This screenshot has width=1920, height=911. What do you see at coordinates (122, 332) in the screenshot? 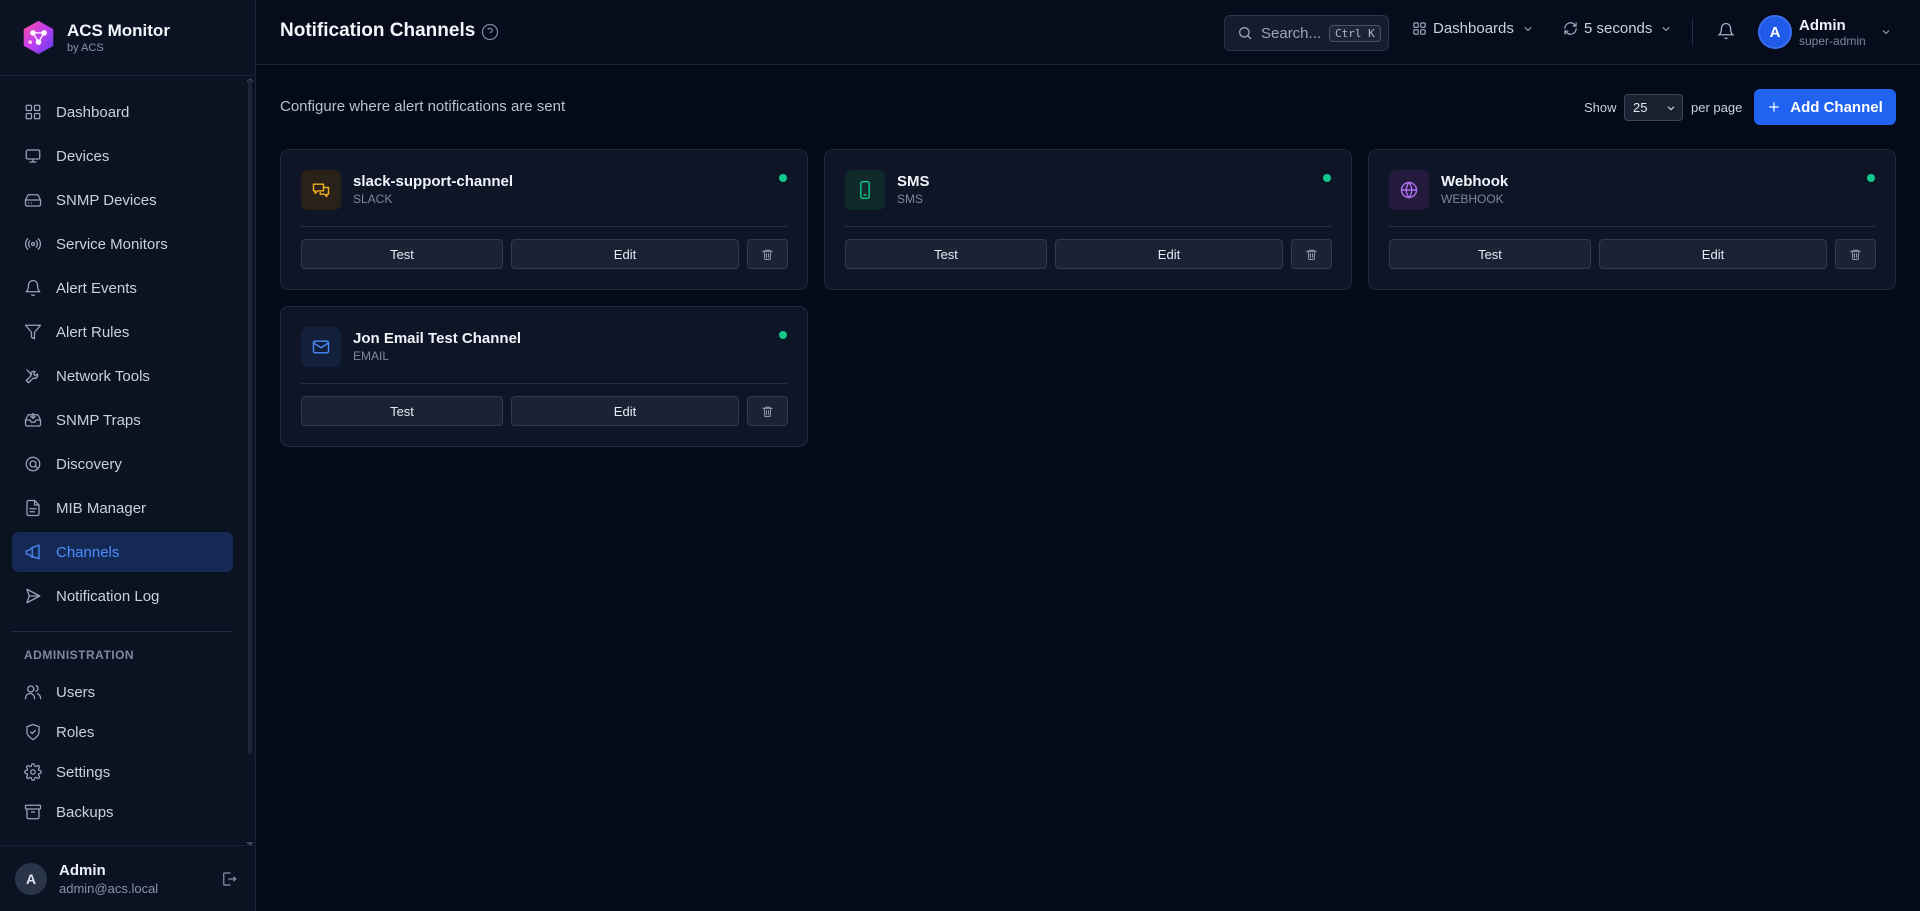
I see `sidebar-item-alert-rules: Alert Rules` at bounding box center [122, 332].